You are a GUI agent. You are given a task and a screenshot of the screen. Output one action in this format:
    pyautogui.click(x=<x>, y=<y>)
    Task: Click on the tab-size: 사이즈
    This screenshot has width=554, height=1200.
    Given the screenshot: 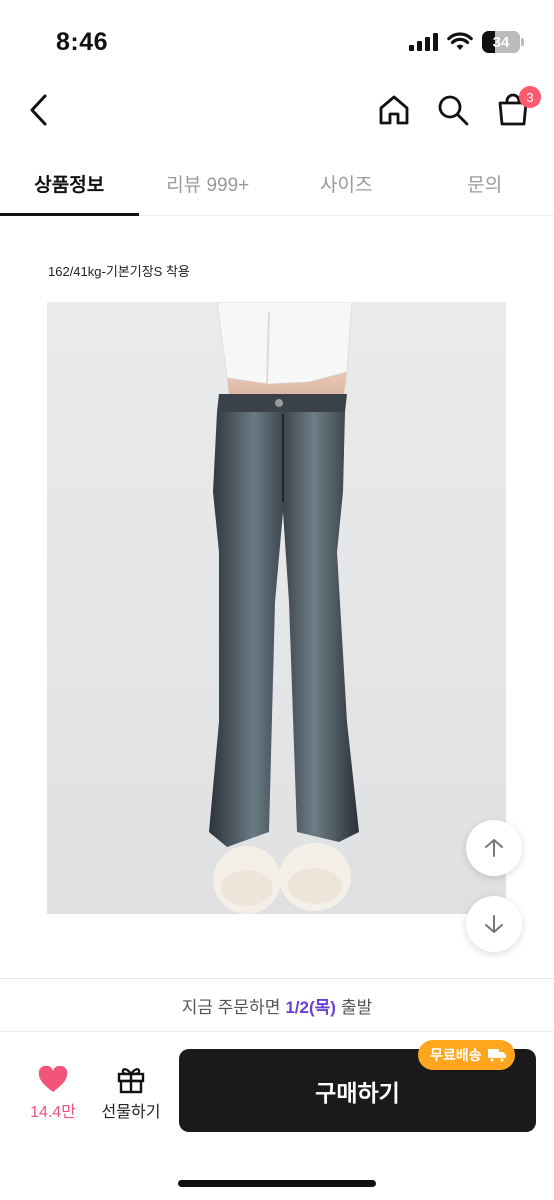 What is the action you would take?
    pyautogui.click(x=346, y=182)
    